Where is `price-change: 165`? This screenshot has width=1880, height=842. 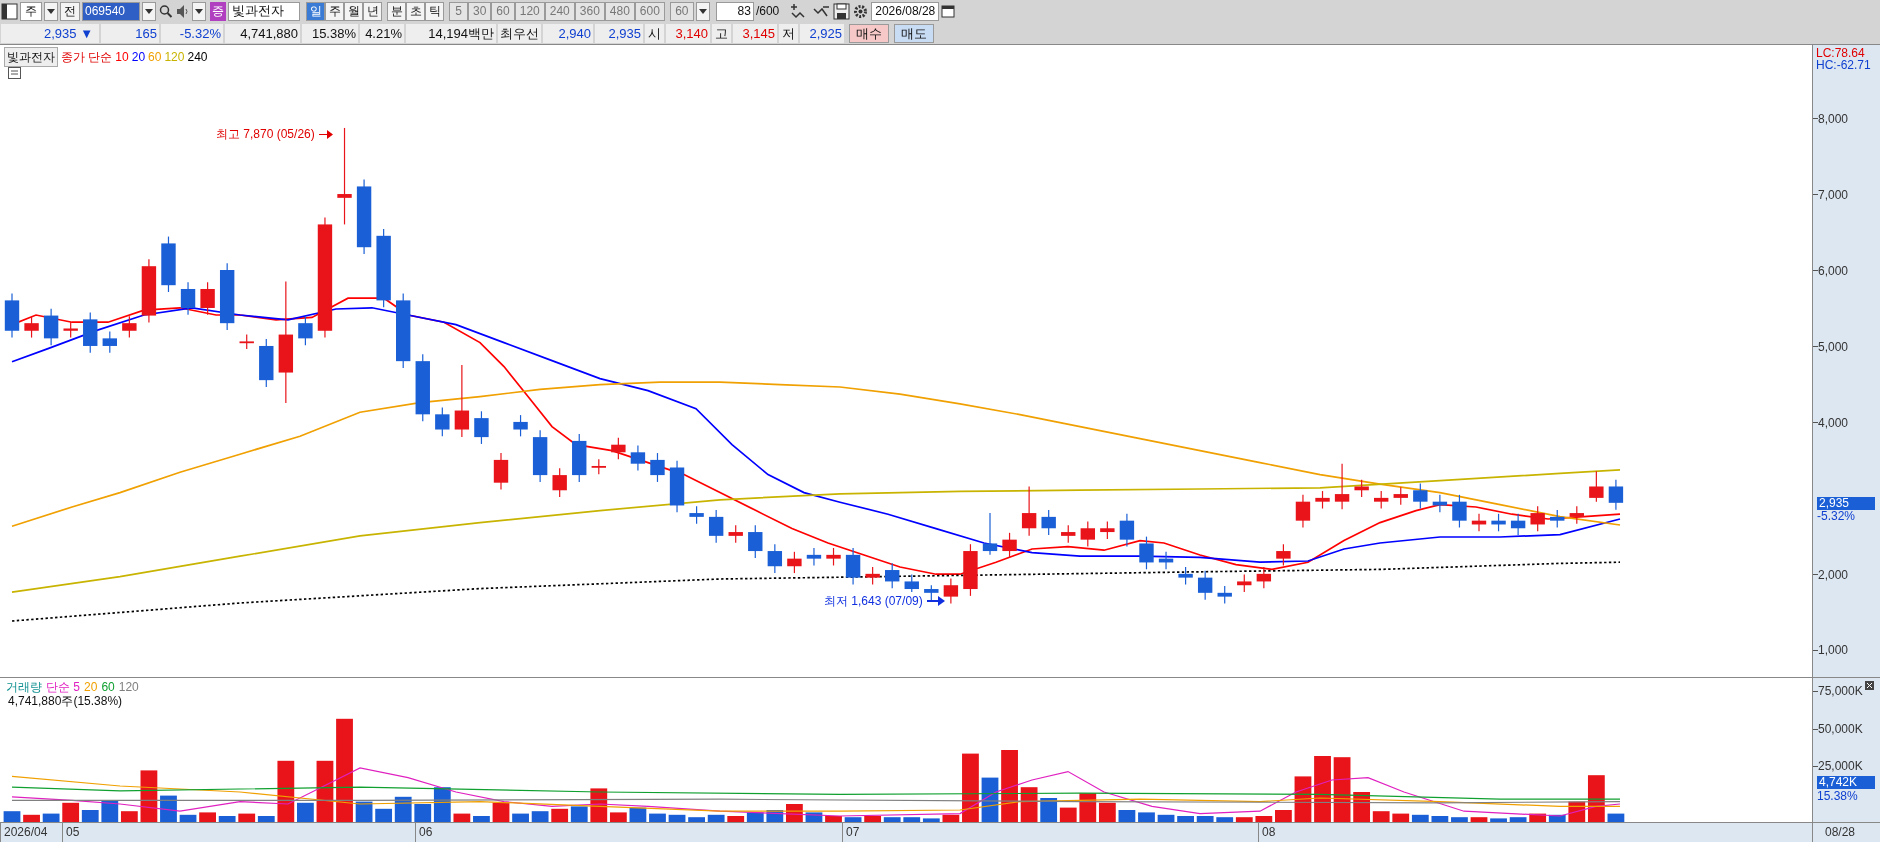
price-change: 165 is located at coordinates (130, 33).